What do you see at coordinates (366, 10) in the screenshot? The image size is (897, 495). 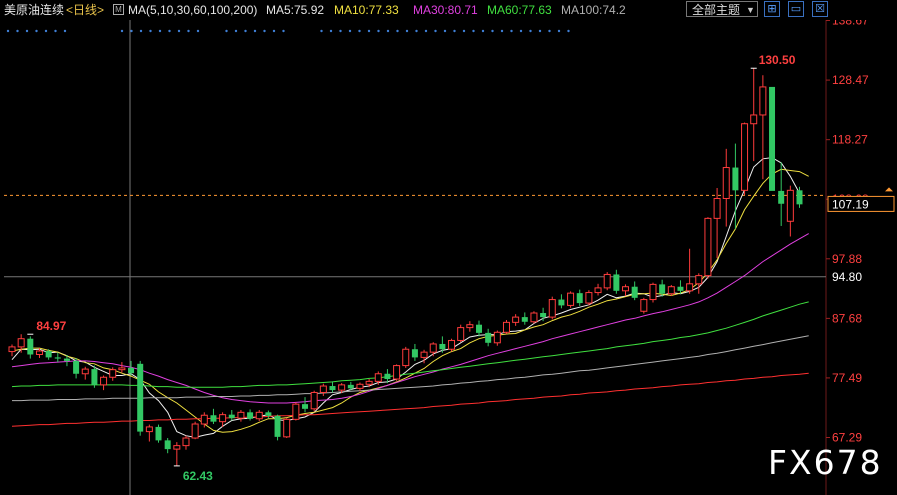 I see `ma10-value: MA10:77.33` at bounding box center [366, 10].